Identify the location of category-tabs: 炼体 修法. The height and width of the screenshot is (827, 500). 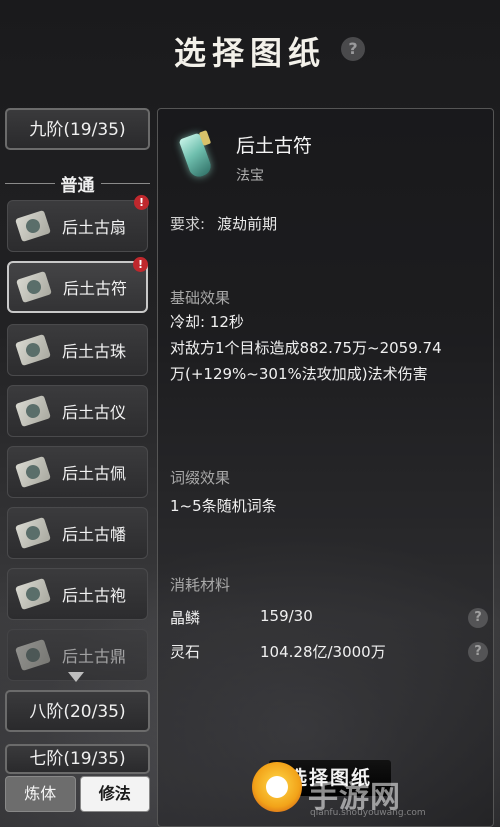
(77, 794).